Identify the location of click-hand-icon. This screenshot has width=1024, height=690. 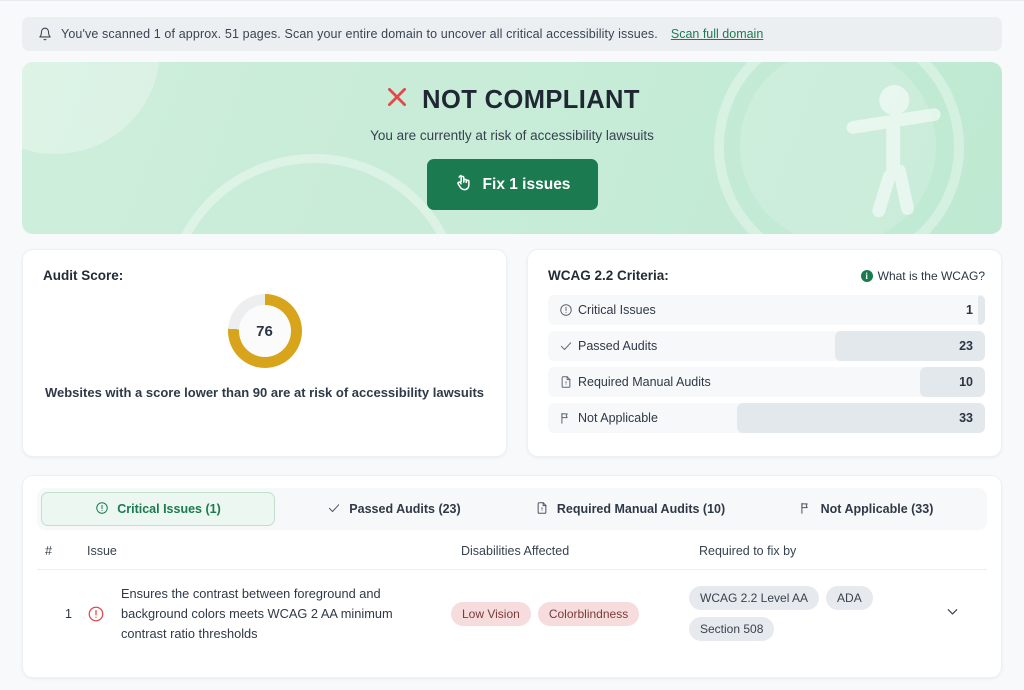
(463, 185).